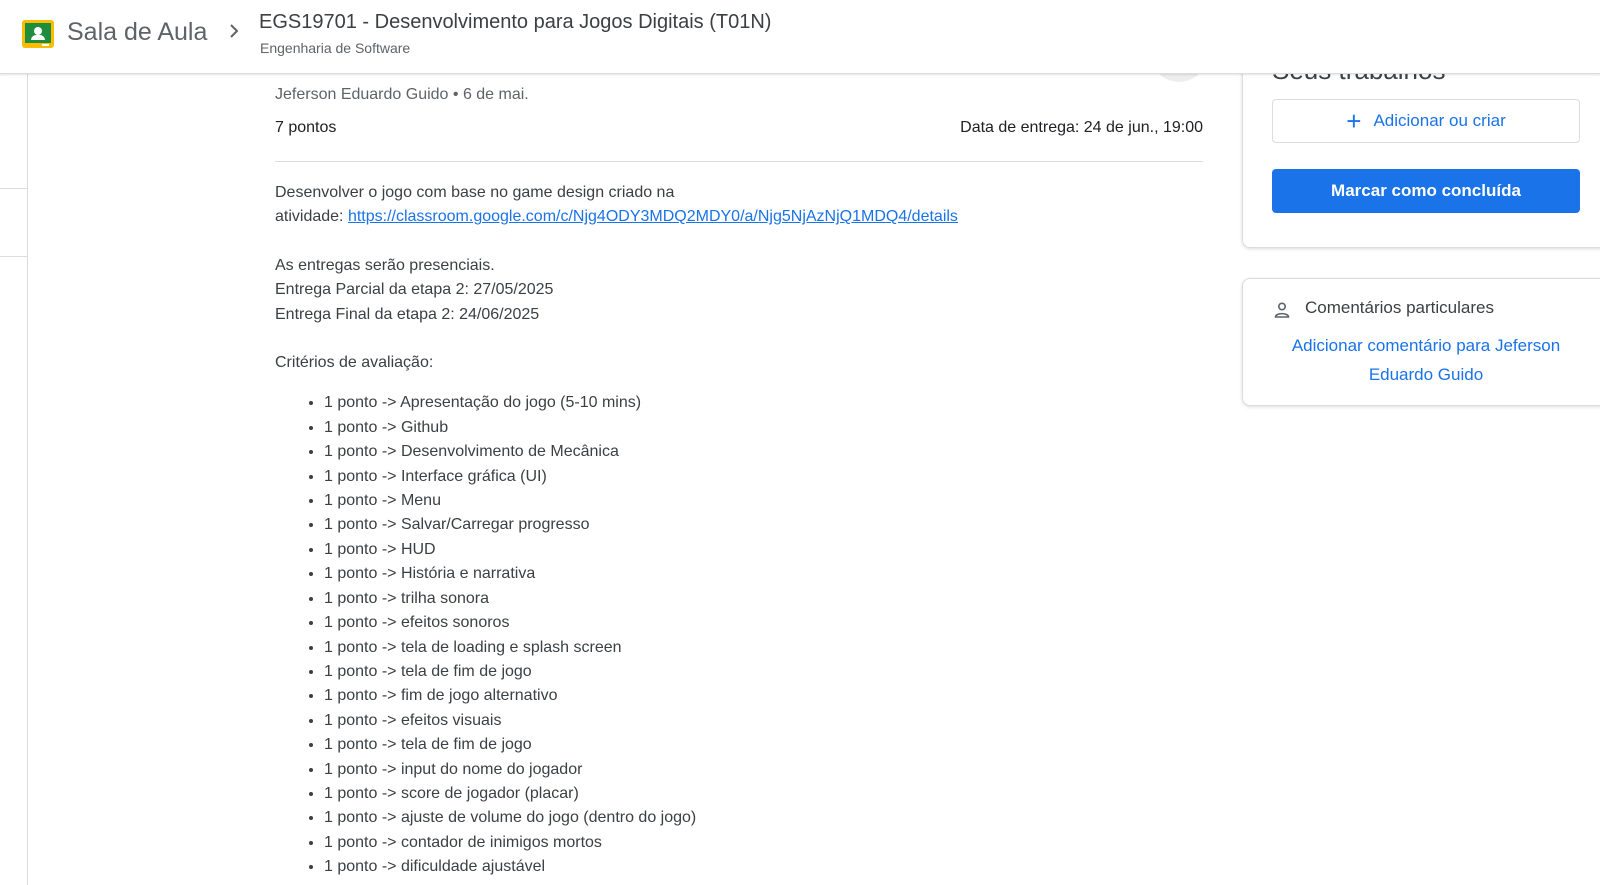 Image resolution: width=1600 pixels, height=885 pixels. What do you see at coordinates (407, 314) in the screenshot?
I see `desc-line: Entrega Final da etapa 2: 24/06/2025` at bounding box center [407, 314].